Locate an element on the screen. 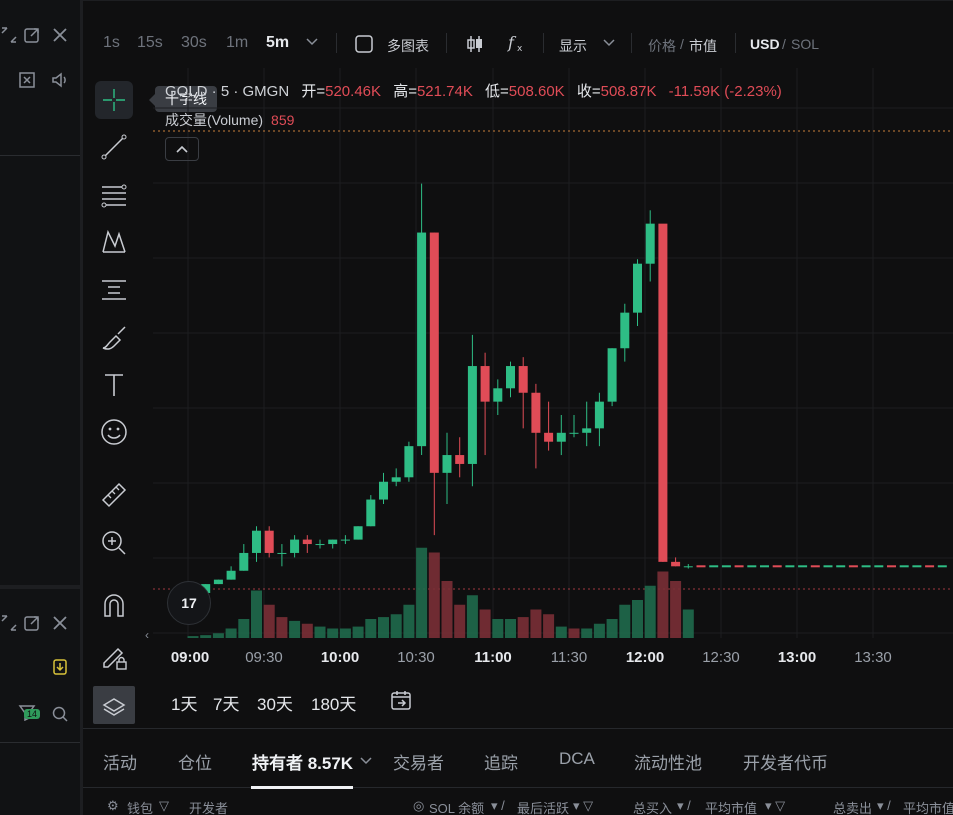 The height and width of the screenshot is (815, 953). search-icon is located at coordinates (60, 714).